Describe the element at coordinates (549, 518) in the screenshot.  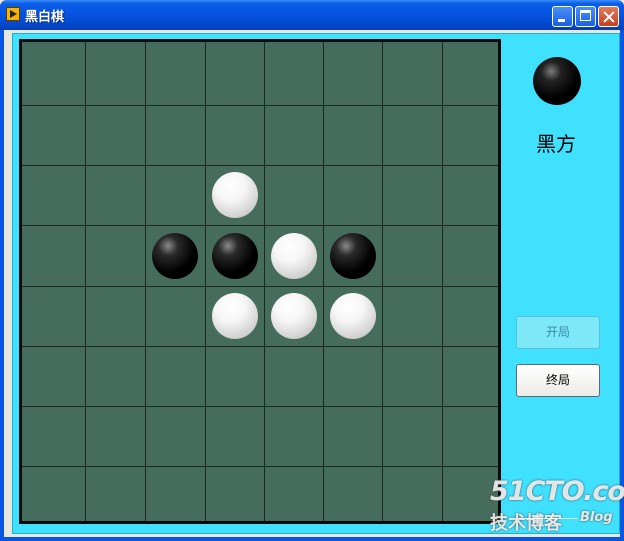
I see `watermark-divider` at that location.